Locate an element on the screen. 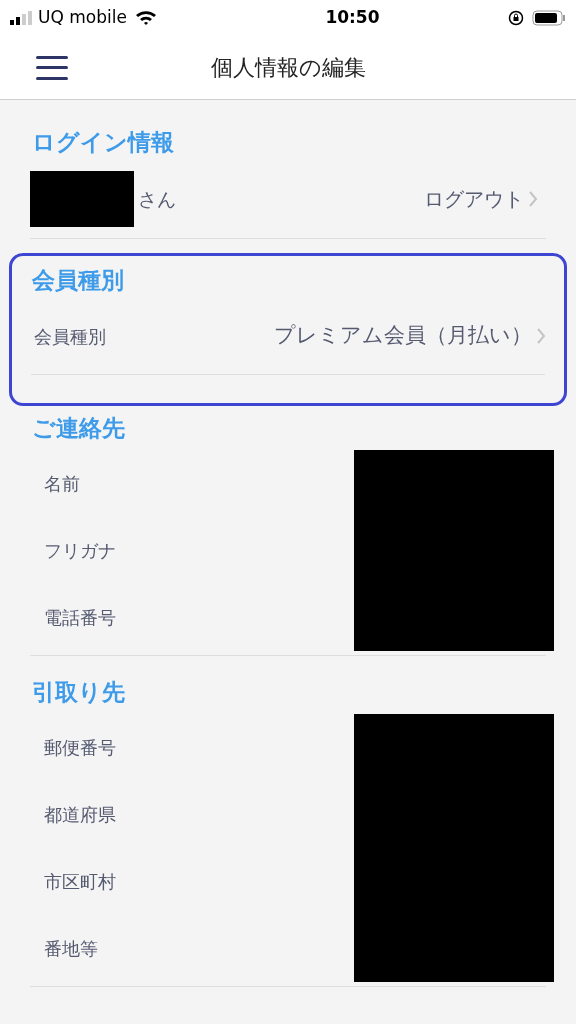  rotation-lock-icon is located at coordinates (516, 18).